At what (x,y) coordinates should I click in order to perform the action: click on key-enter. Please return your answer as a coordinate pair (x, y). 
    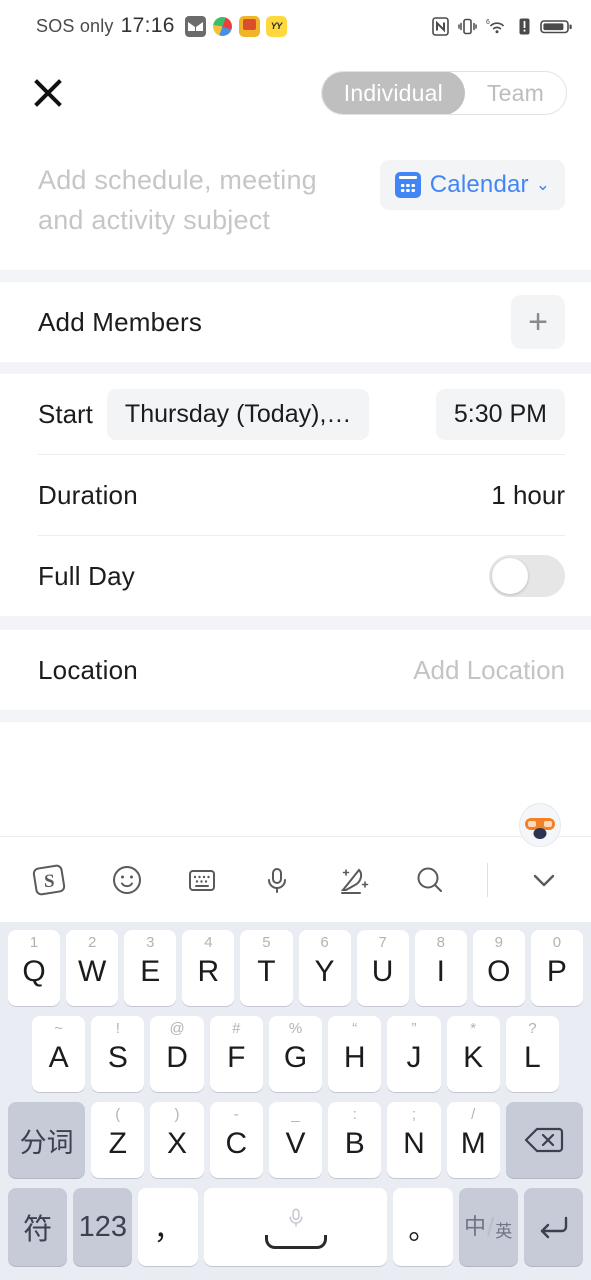
    Looking at the image, I should click on (553, 1227).